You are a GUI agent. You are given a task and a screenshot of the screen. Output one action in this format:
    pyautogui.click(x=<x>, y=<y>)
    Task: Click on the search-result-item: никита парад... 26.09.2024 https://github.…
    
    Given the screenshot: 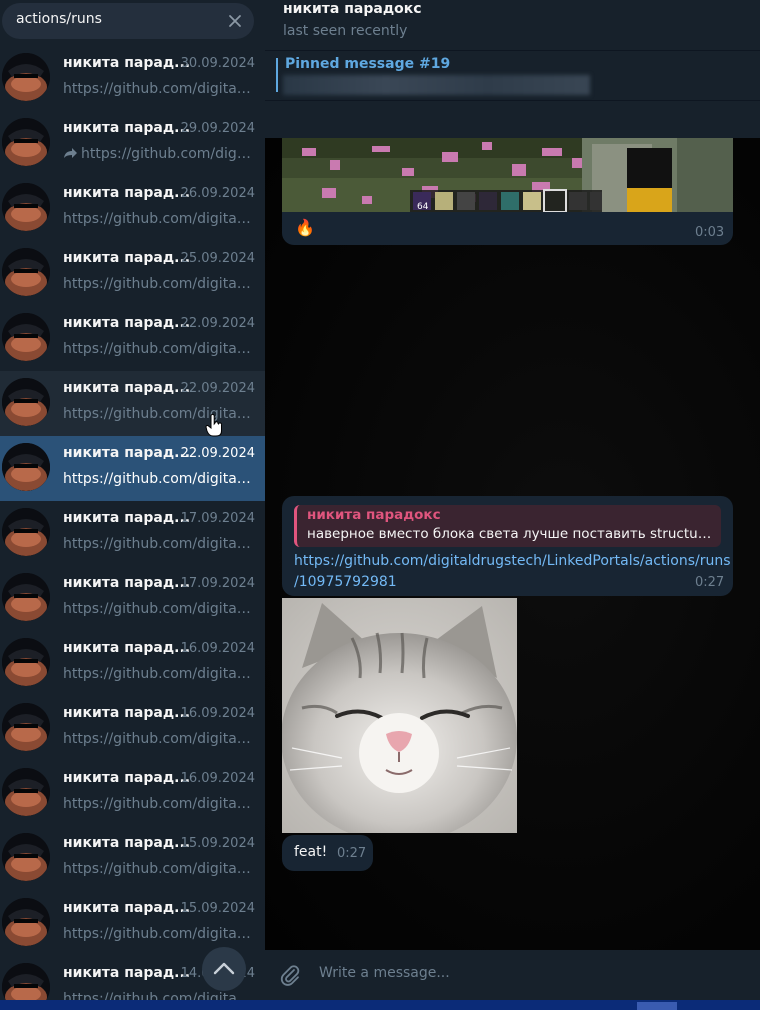 What is the action you would take?
    pyautogui.click(x=132, y=208)
    